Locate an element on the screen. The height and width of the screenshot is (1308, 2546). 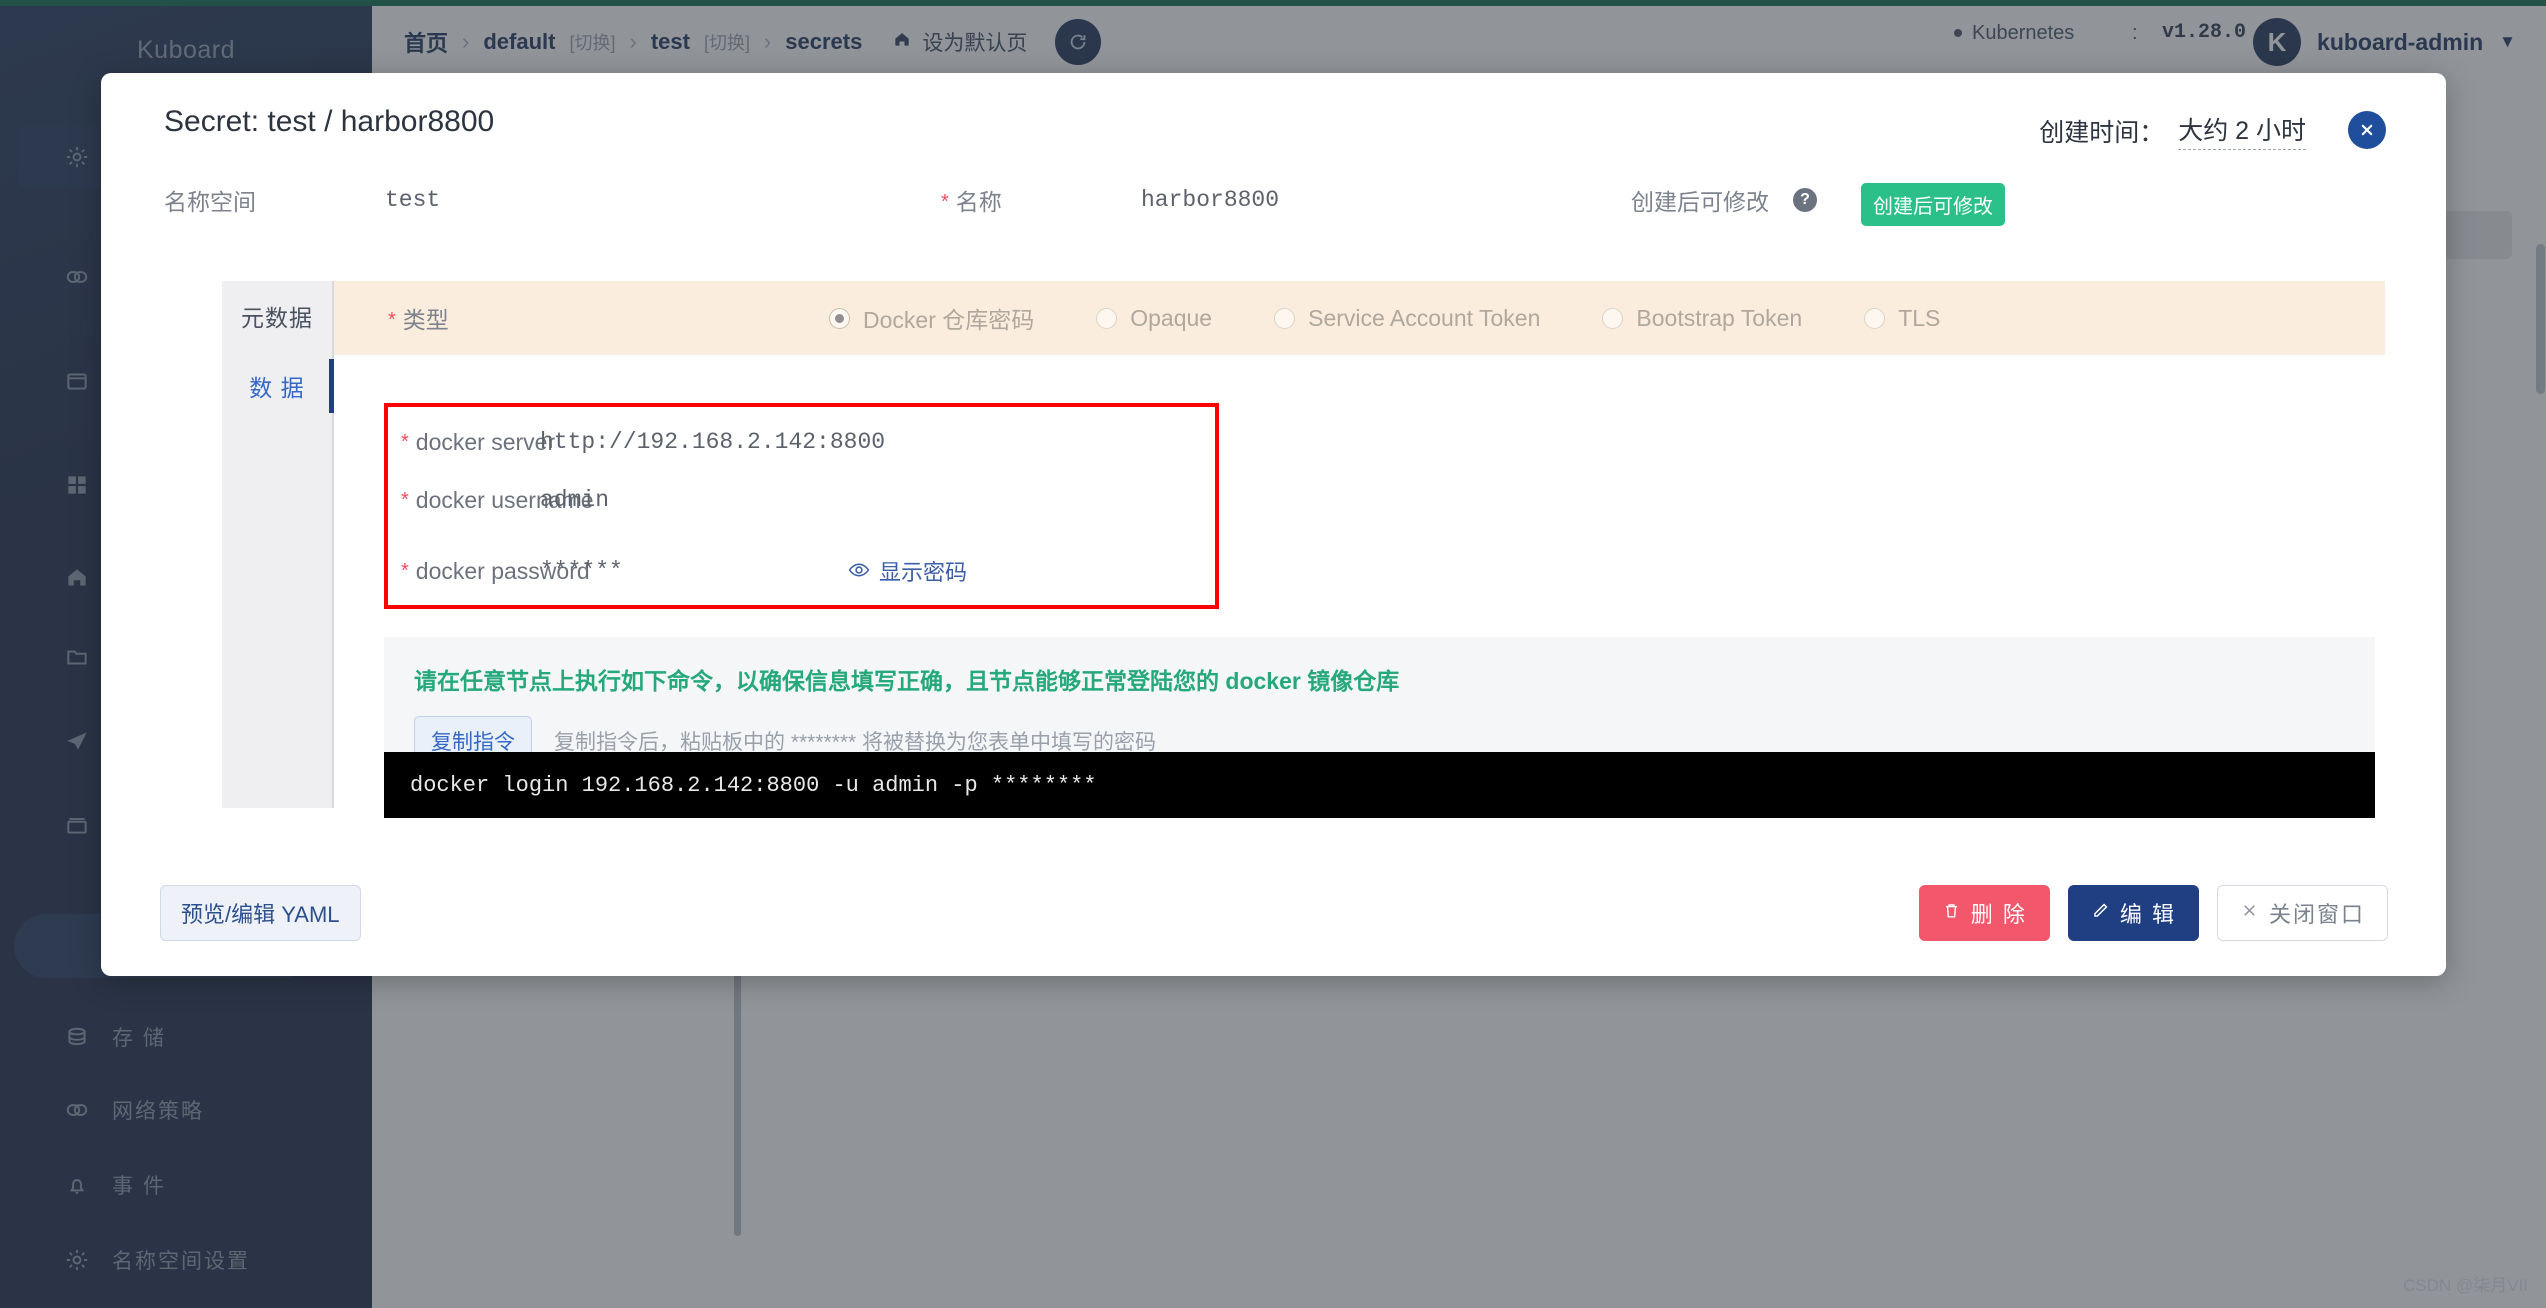
close-window-label: 关闭窗口 is located at coordinates (2316, 914).